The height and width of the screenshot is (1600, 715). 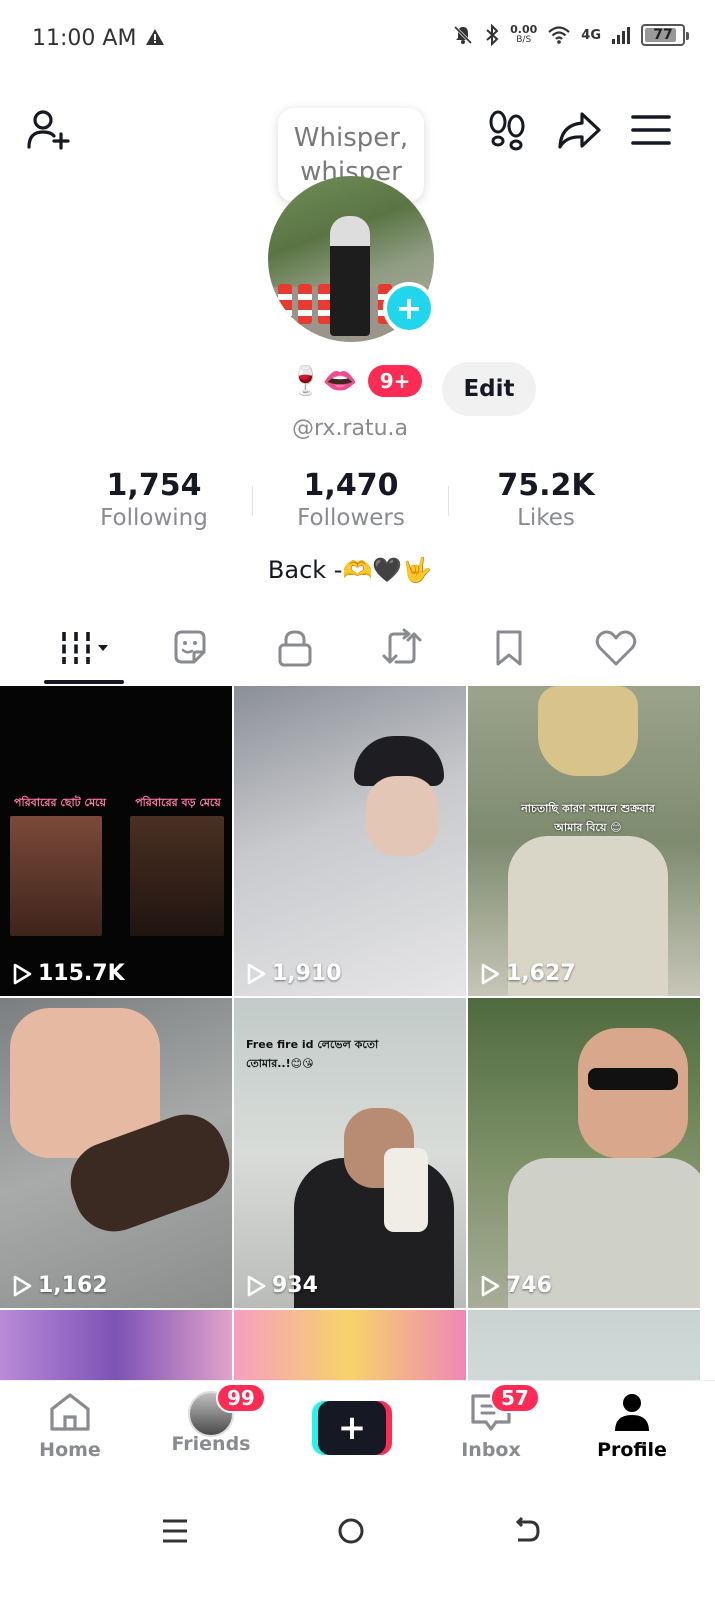 I want to click on view-count: 1,162, so click(x=60, y=1285).